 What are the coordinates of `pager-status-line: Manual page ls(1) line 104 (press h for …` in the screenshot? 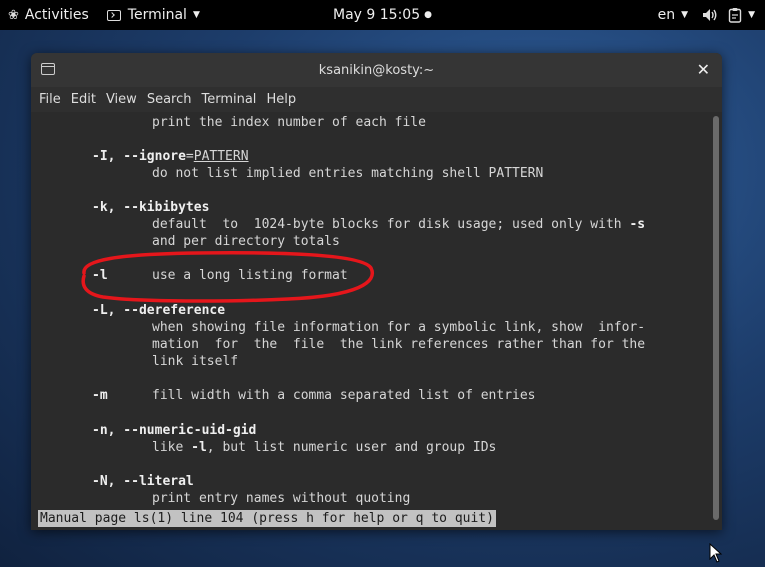 It's located at (267, 518).